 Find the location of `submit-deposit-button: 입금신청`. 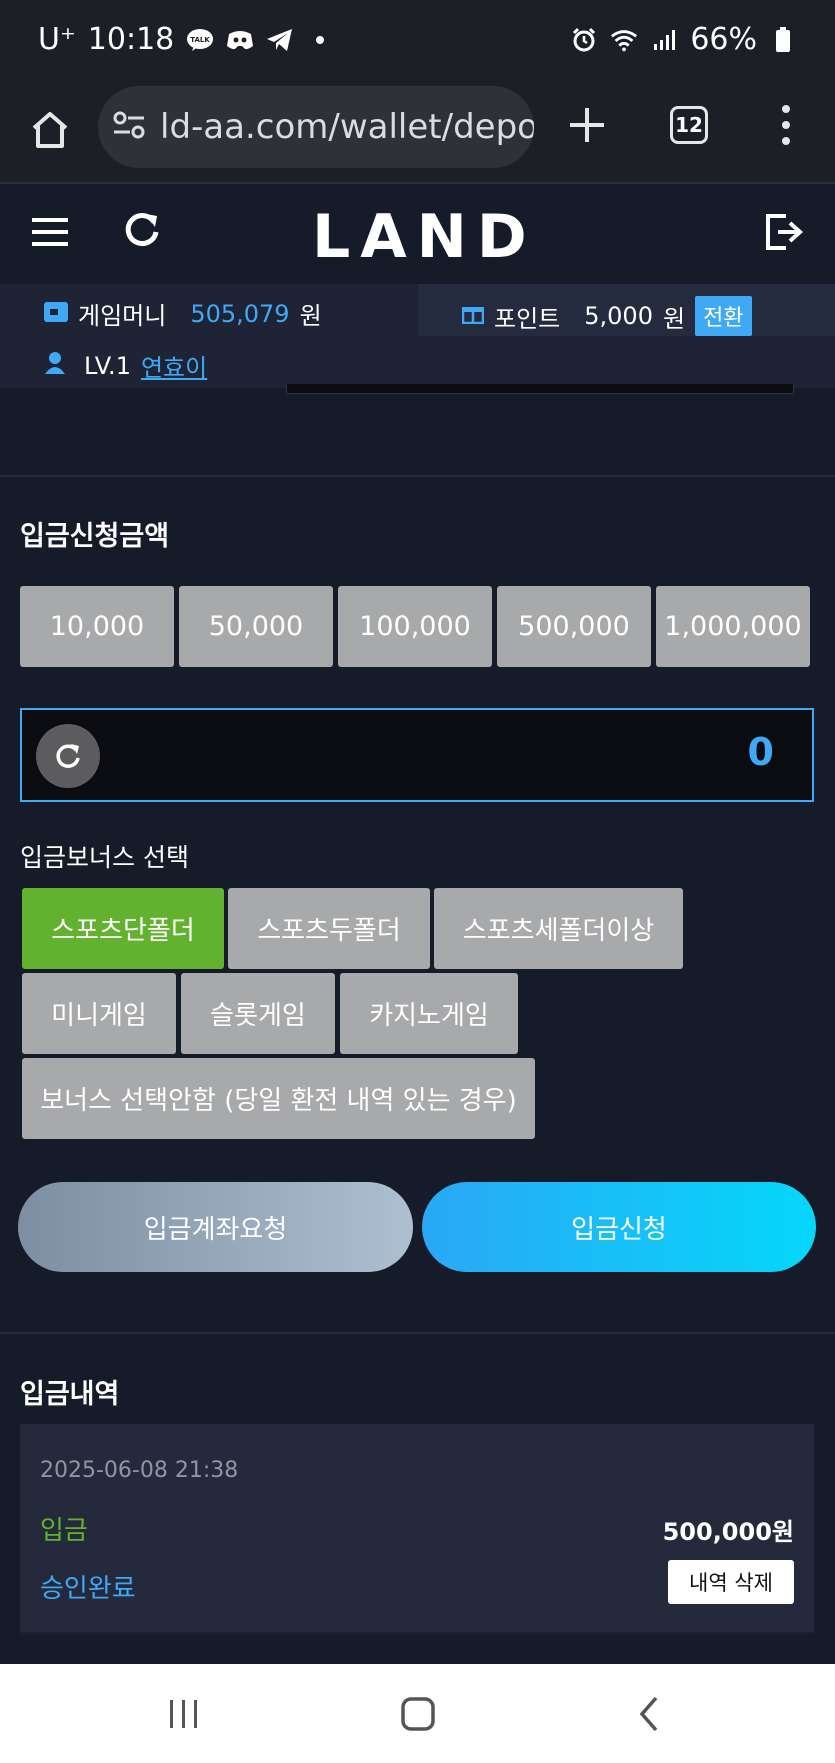

submit-deposit-button: 입금신청 is located at coordinates (619, 1227).